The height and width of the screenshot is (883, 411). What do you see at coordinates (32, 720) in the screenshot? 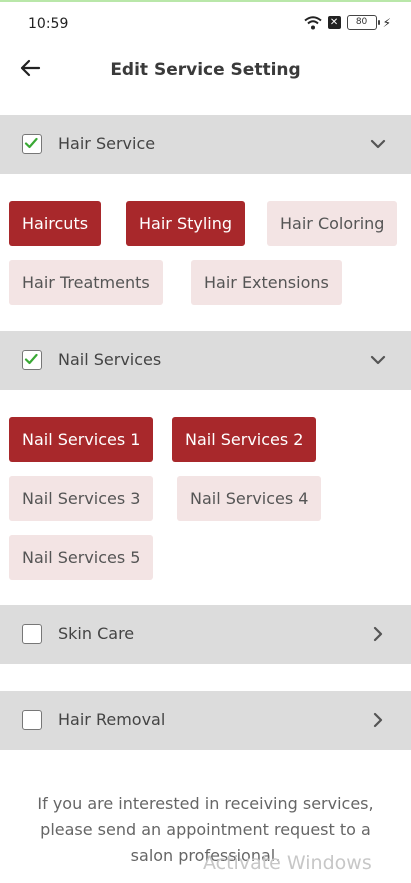
I see `hair-removal-checkbox` at bounding box center [32, 720].